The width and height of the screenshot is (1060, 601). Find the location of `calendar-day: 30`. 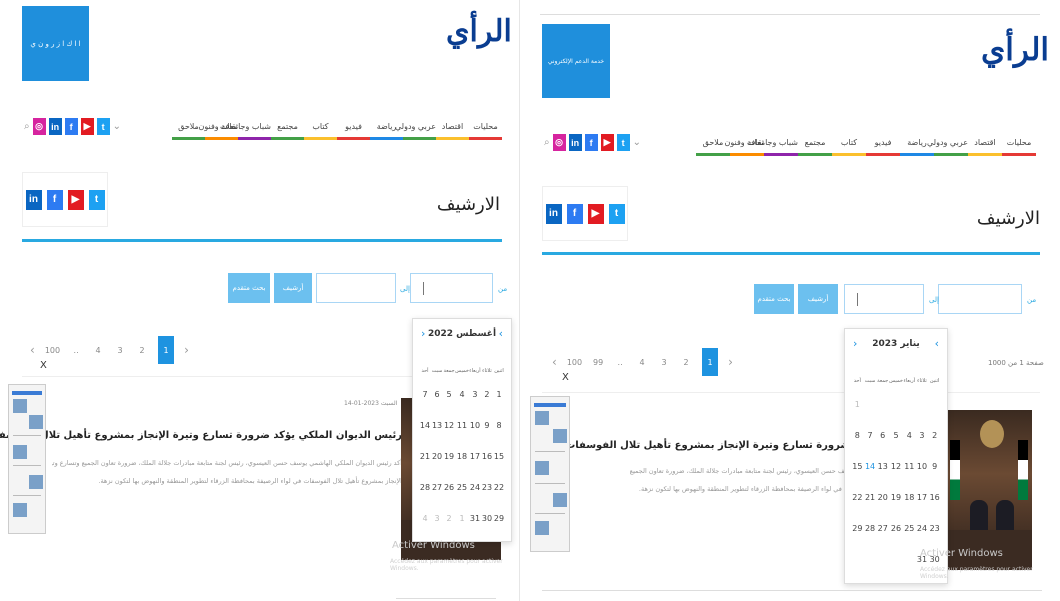

calendar-day: 30 is located at coordinates (487, 518).